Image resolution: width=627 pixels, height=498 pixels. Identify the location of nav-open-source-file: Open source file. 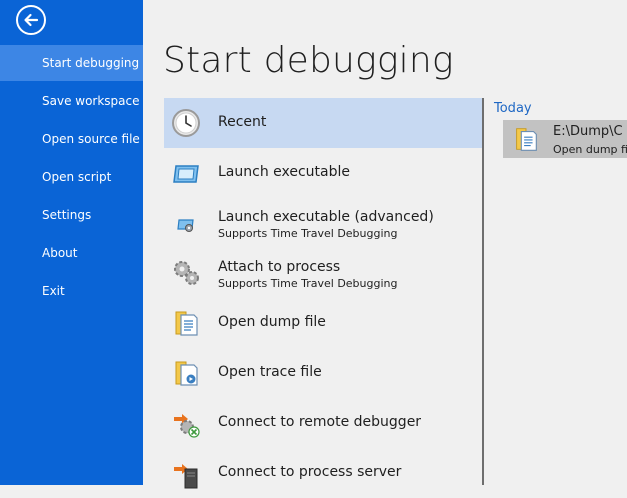
(71, 139).